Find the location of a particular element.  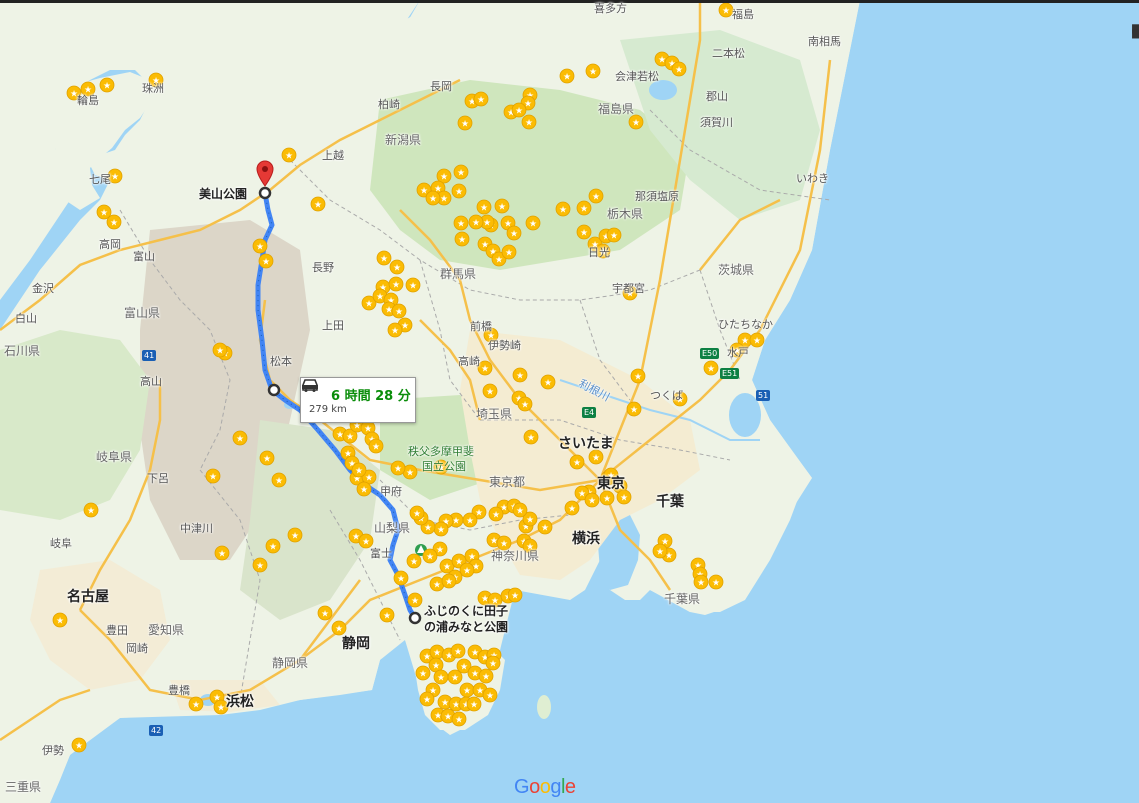

label-wajima: 輪島 is located at coordinates (88, 100).